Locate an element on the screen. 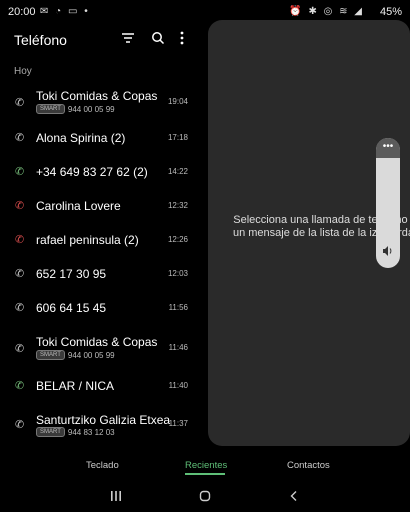 Image resolution: width=410 pixels, height=512 pixels. call-time: 12:26 is located at coordinates (177, 239).